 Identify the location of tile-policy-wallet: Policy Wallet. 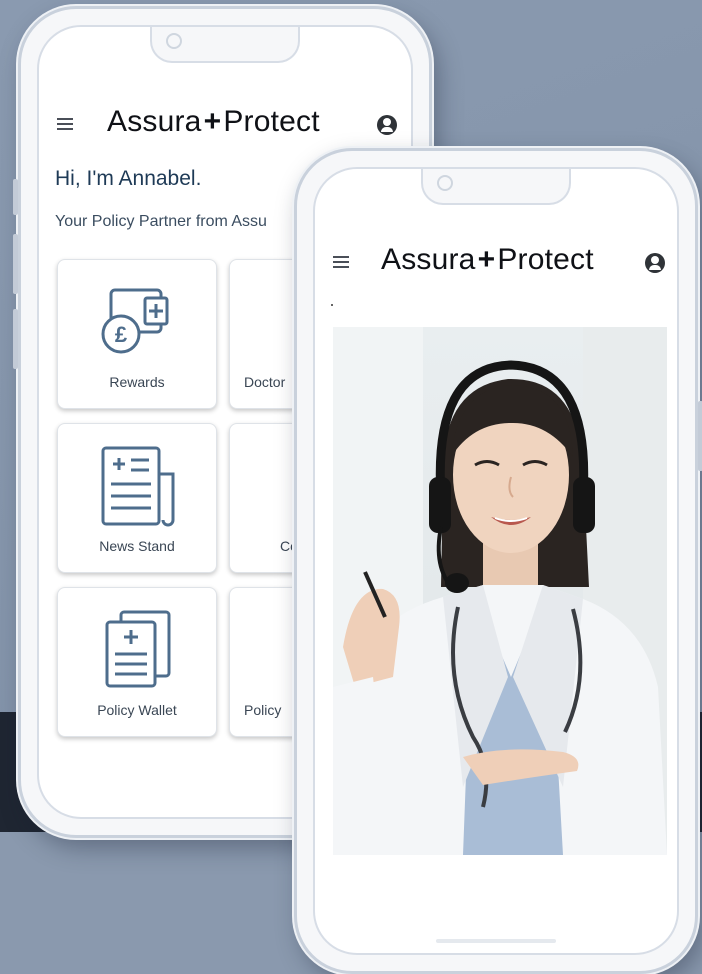
(137, 662).